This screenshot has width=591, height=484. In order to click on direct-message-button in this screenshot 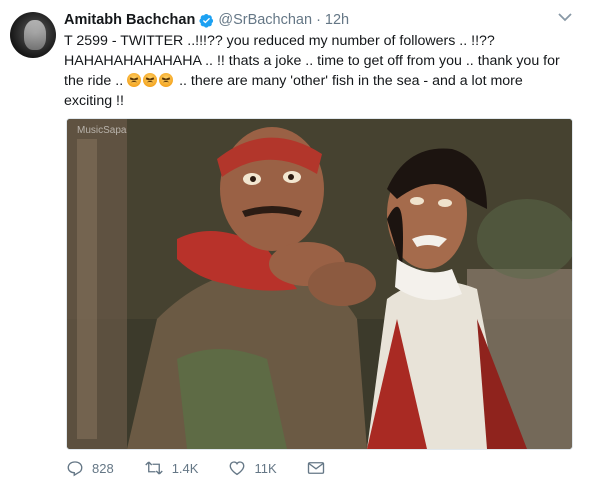, I will do `click(320, 468)`.